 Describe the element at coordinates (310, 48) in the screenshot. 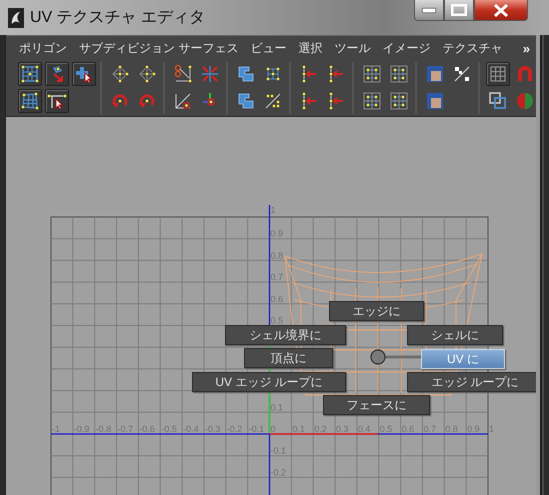

I see `menu-item: 選択` at that location.